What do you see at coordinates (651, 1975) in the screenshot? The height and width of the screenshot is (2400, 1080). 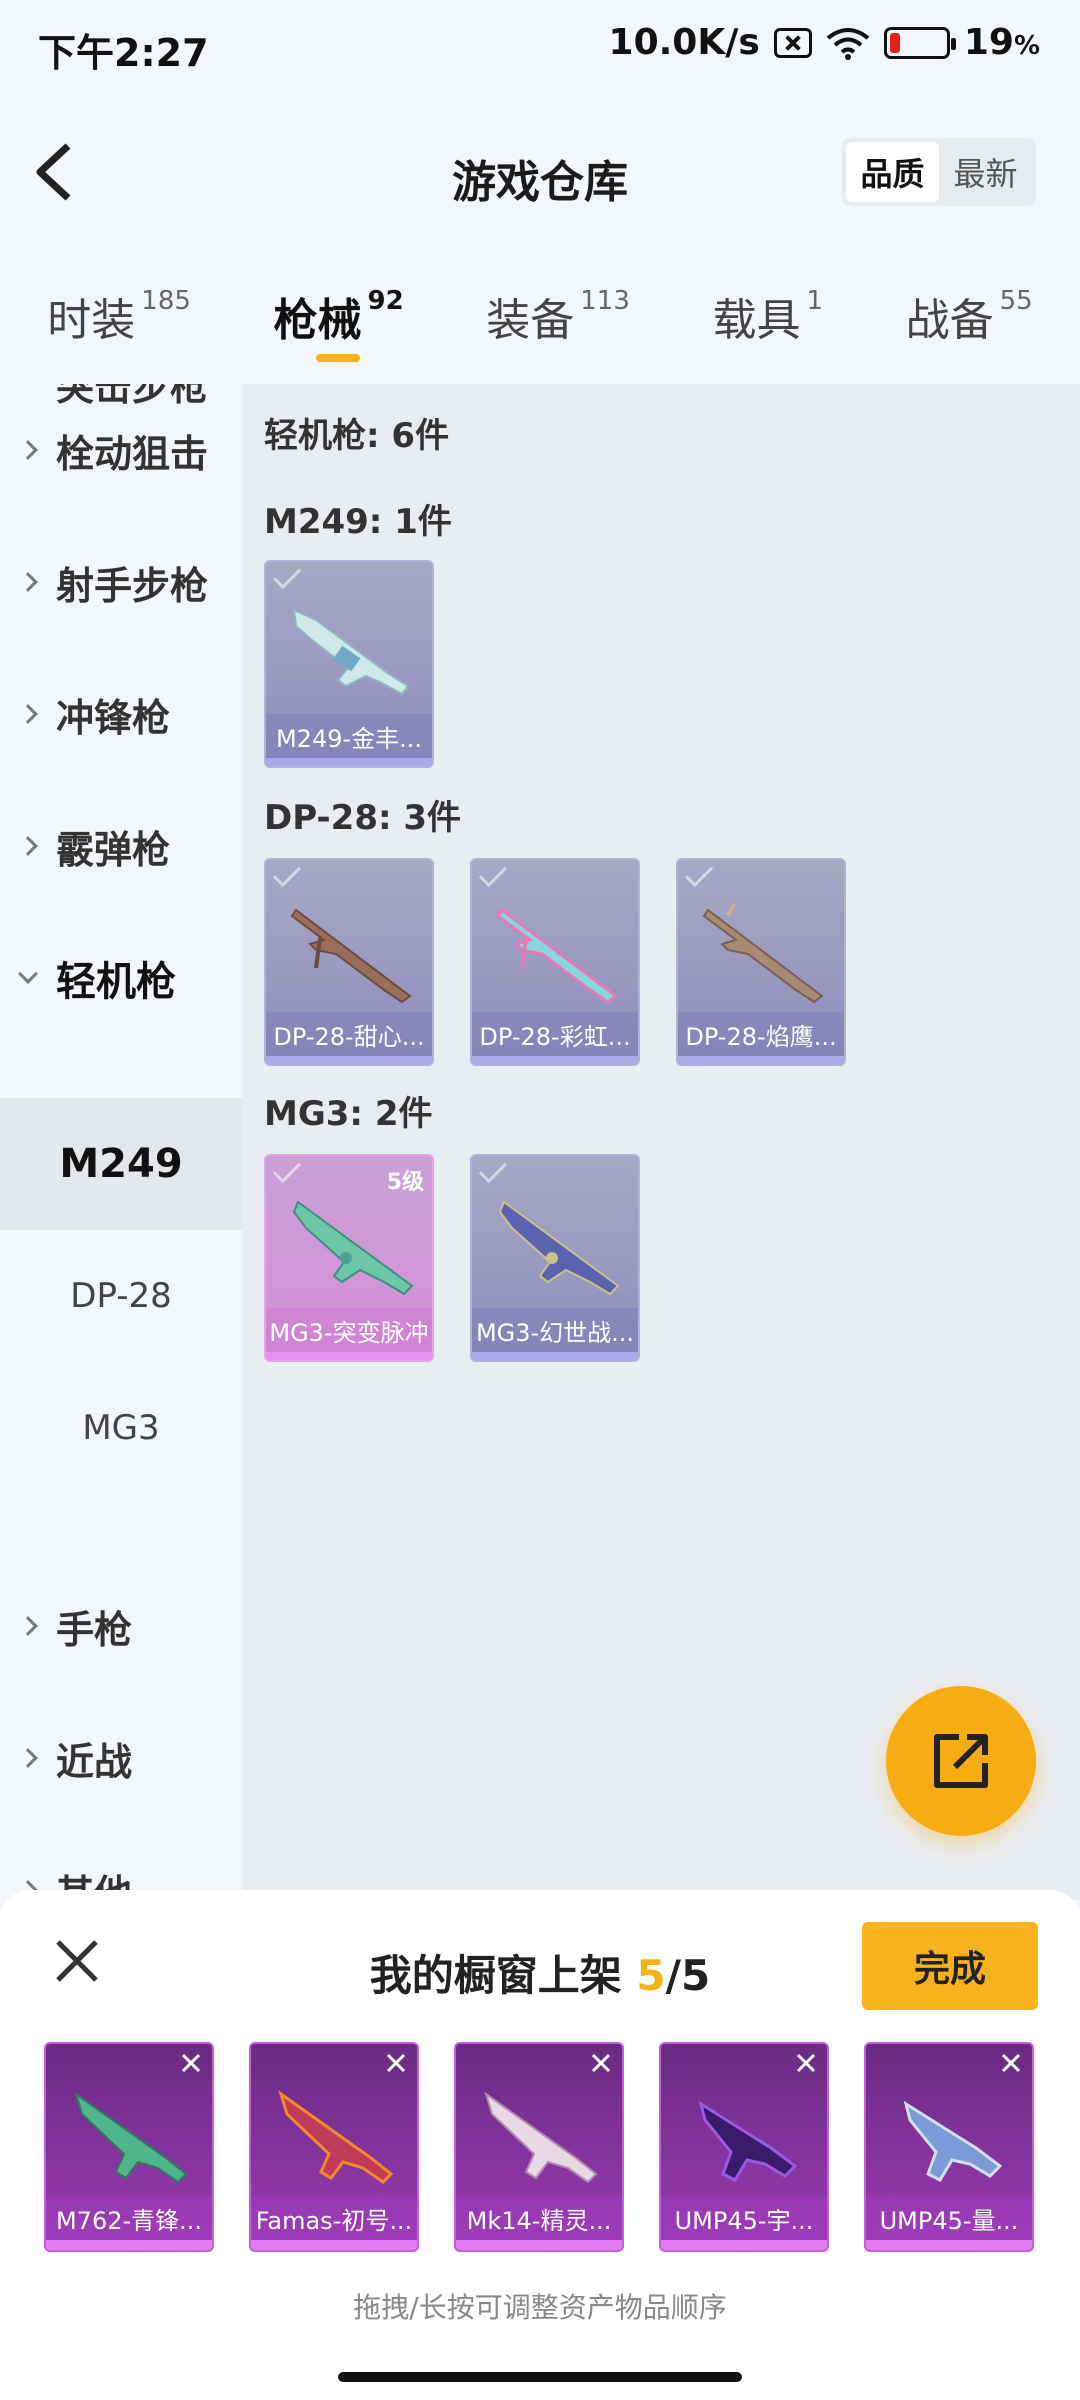 I see `showcase-count: 5` at bounding box center [651, 1975].